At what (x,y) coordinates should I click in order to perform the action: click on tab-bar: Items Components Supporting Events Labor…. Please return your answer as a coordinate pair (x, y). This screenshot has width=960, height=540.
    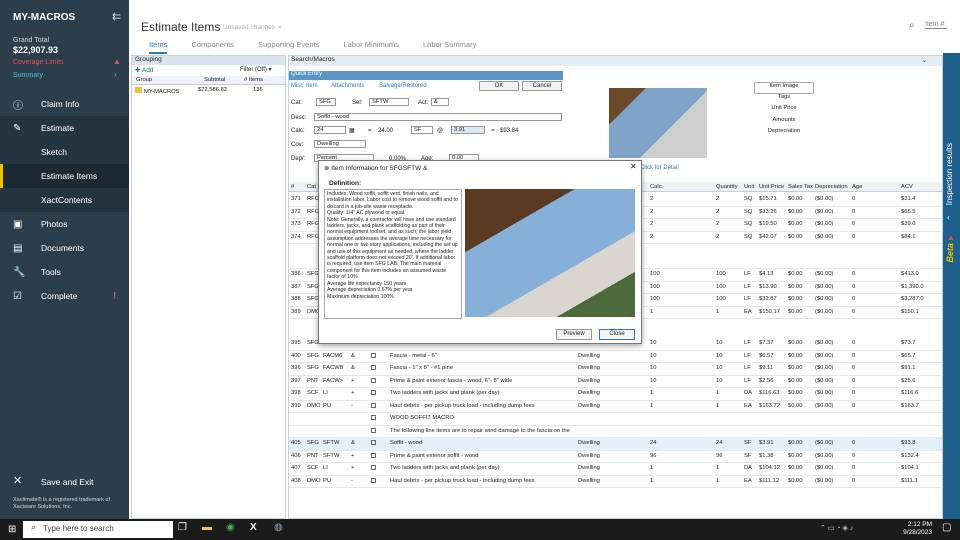
    Looking at the image, I should click on (323, 47).